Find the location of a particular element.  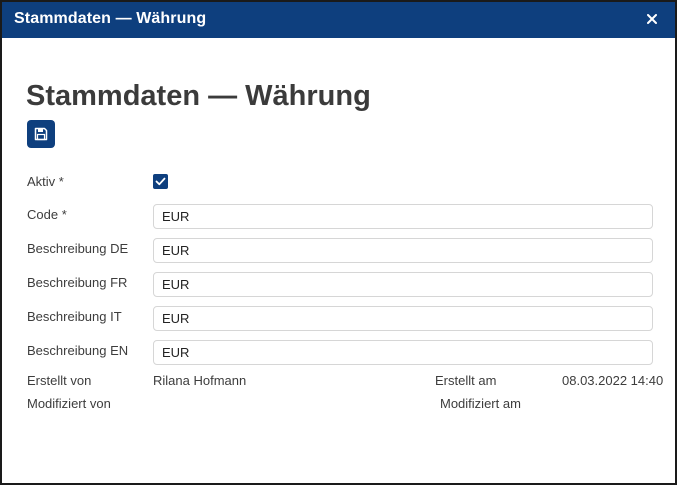

beschreibung-de-label: Beschreibung DE is located at coordinates (78, 248).